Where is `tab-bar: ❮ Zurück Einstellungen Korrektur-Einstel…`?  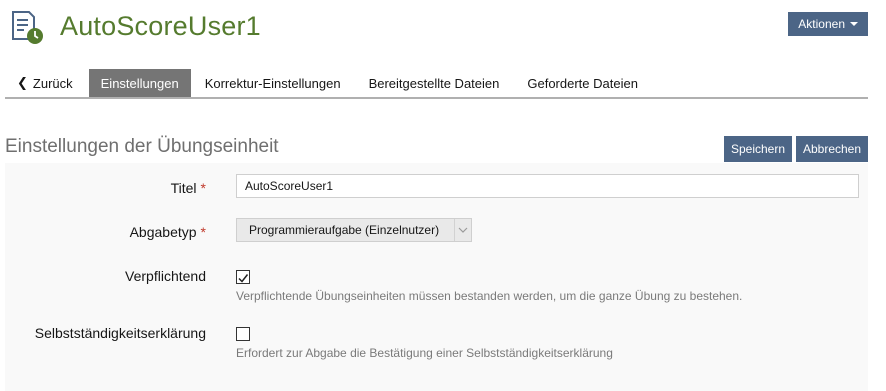 tab-bar: ❮ Zurück Einstellungen Korrektur-Einstel… is located at coordinates (436, 84).